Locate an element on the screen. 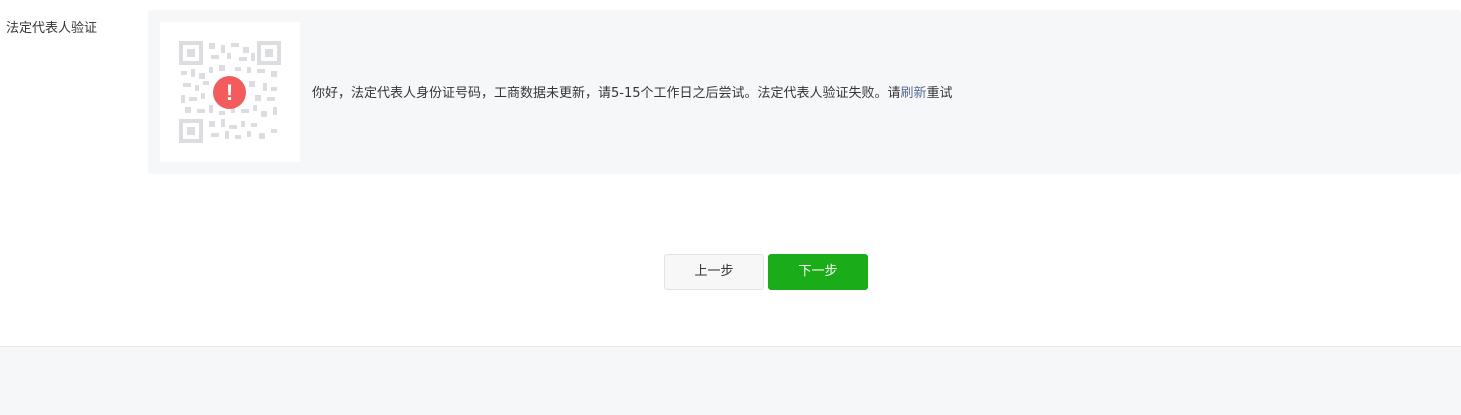 This screenshot has width=1461, height=415. warning-icon: ! is located at coordinates (229, 92).